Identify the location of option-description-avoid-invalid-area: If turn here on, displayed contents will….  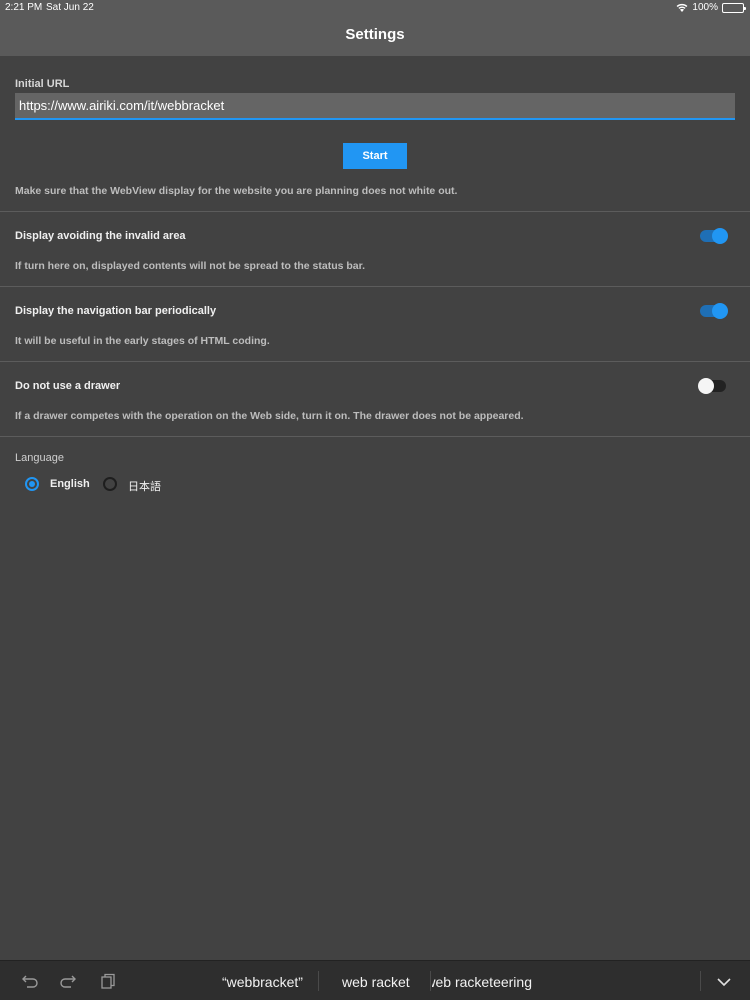
(190, 266).